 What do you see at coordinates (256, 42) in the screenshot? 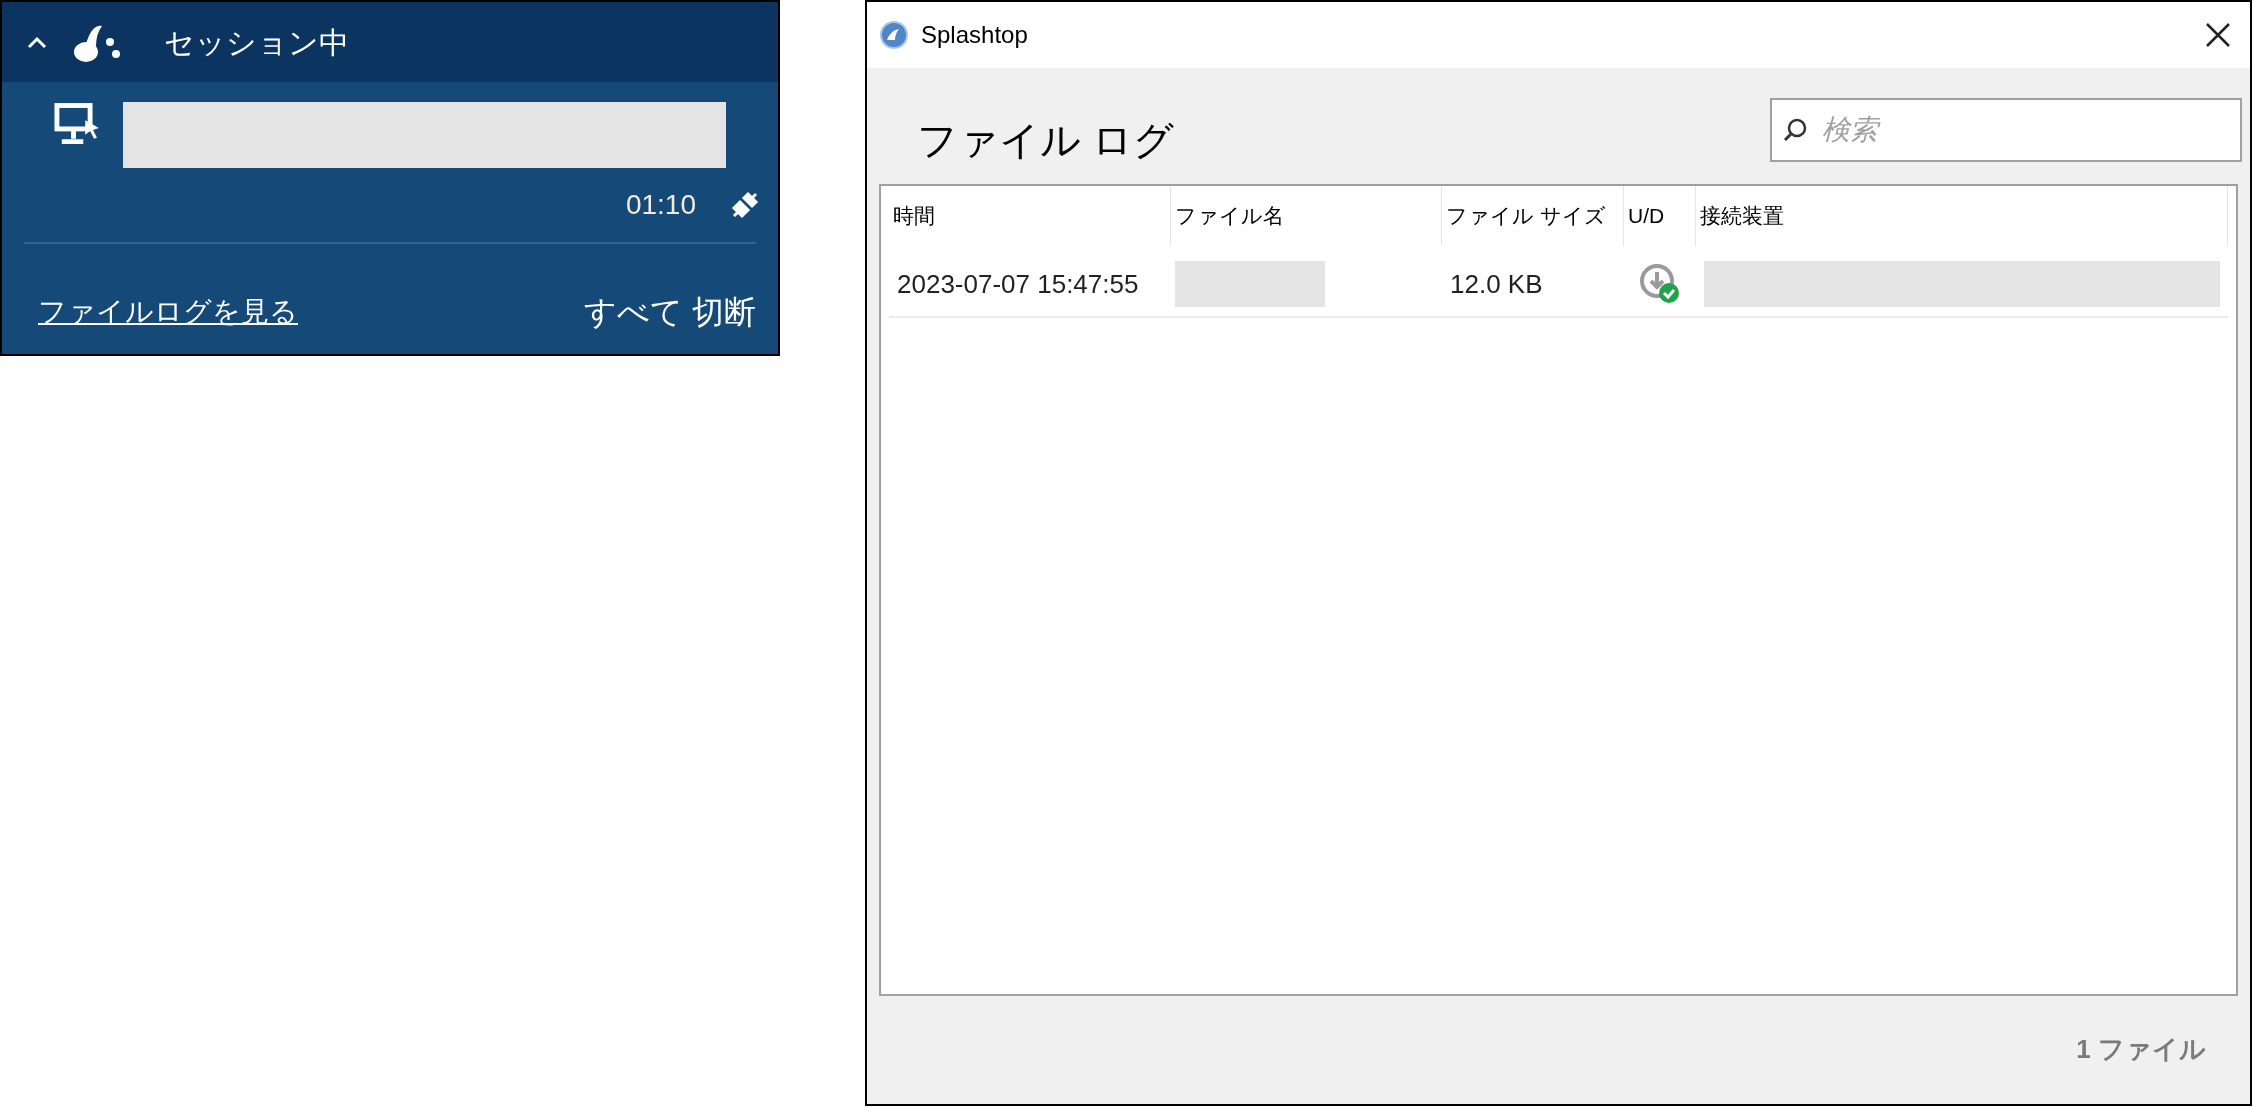
I see `panel-title: セッション中` at bounding box center [256, 42].